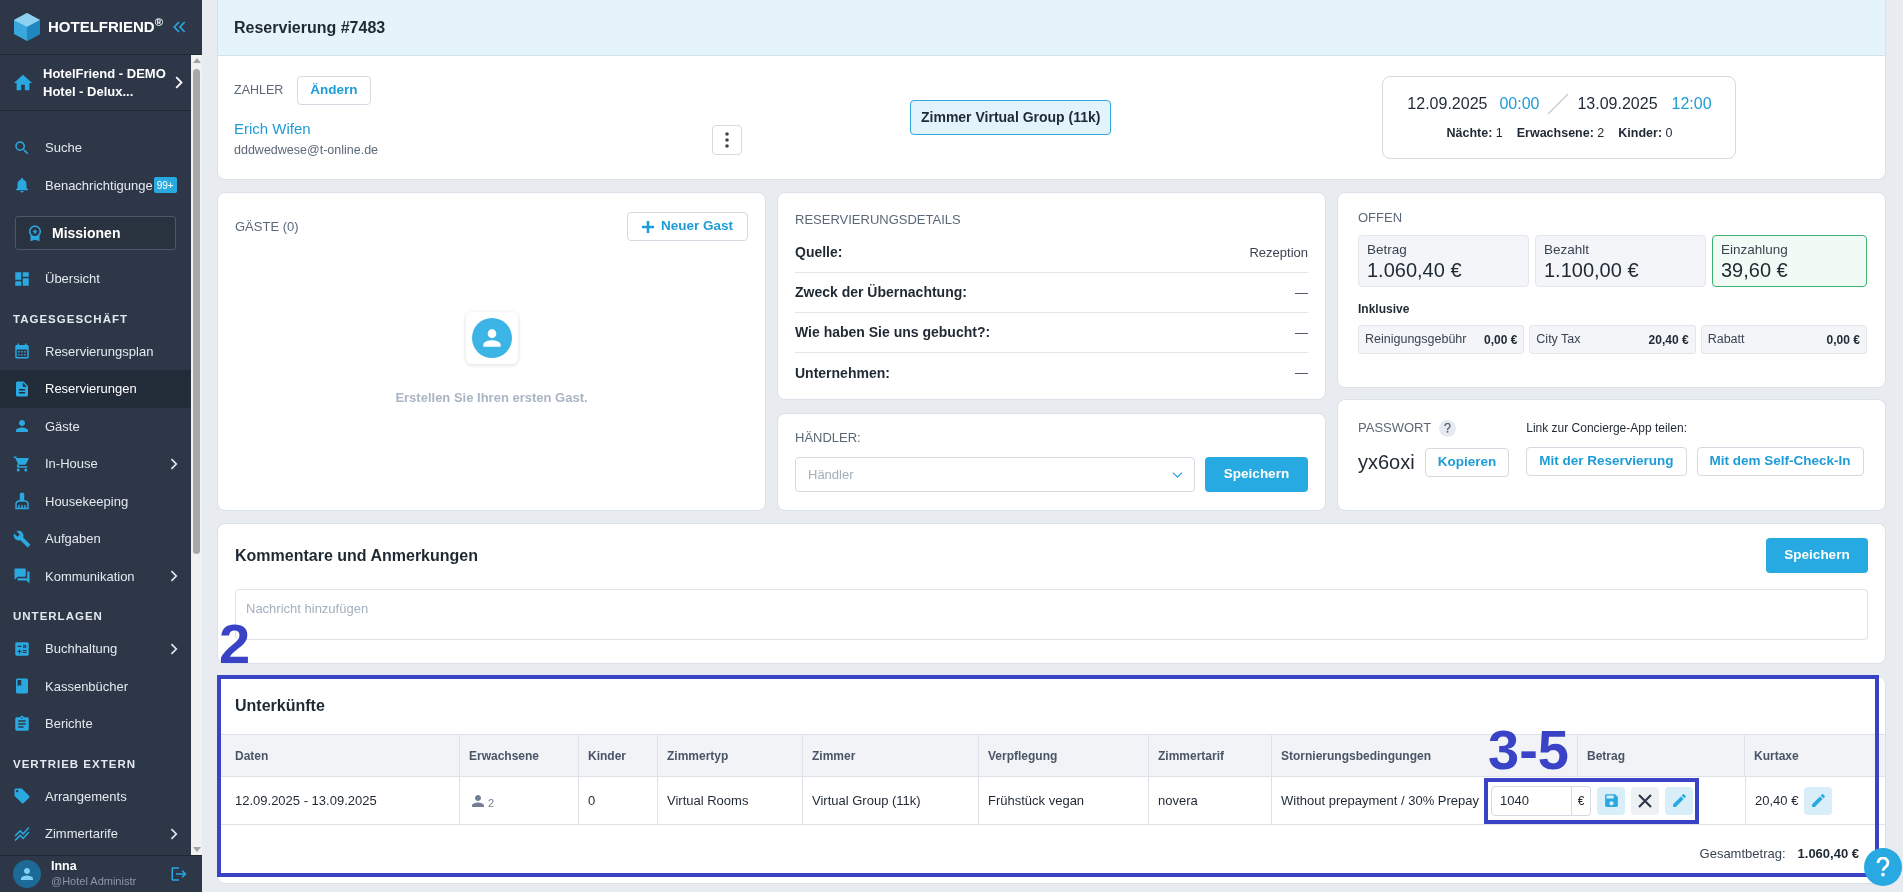  I want to click on notification-count: 99+, so click(165, 185).